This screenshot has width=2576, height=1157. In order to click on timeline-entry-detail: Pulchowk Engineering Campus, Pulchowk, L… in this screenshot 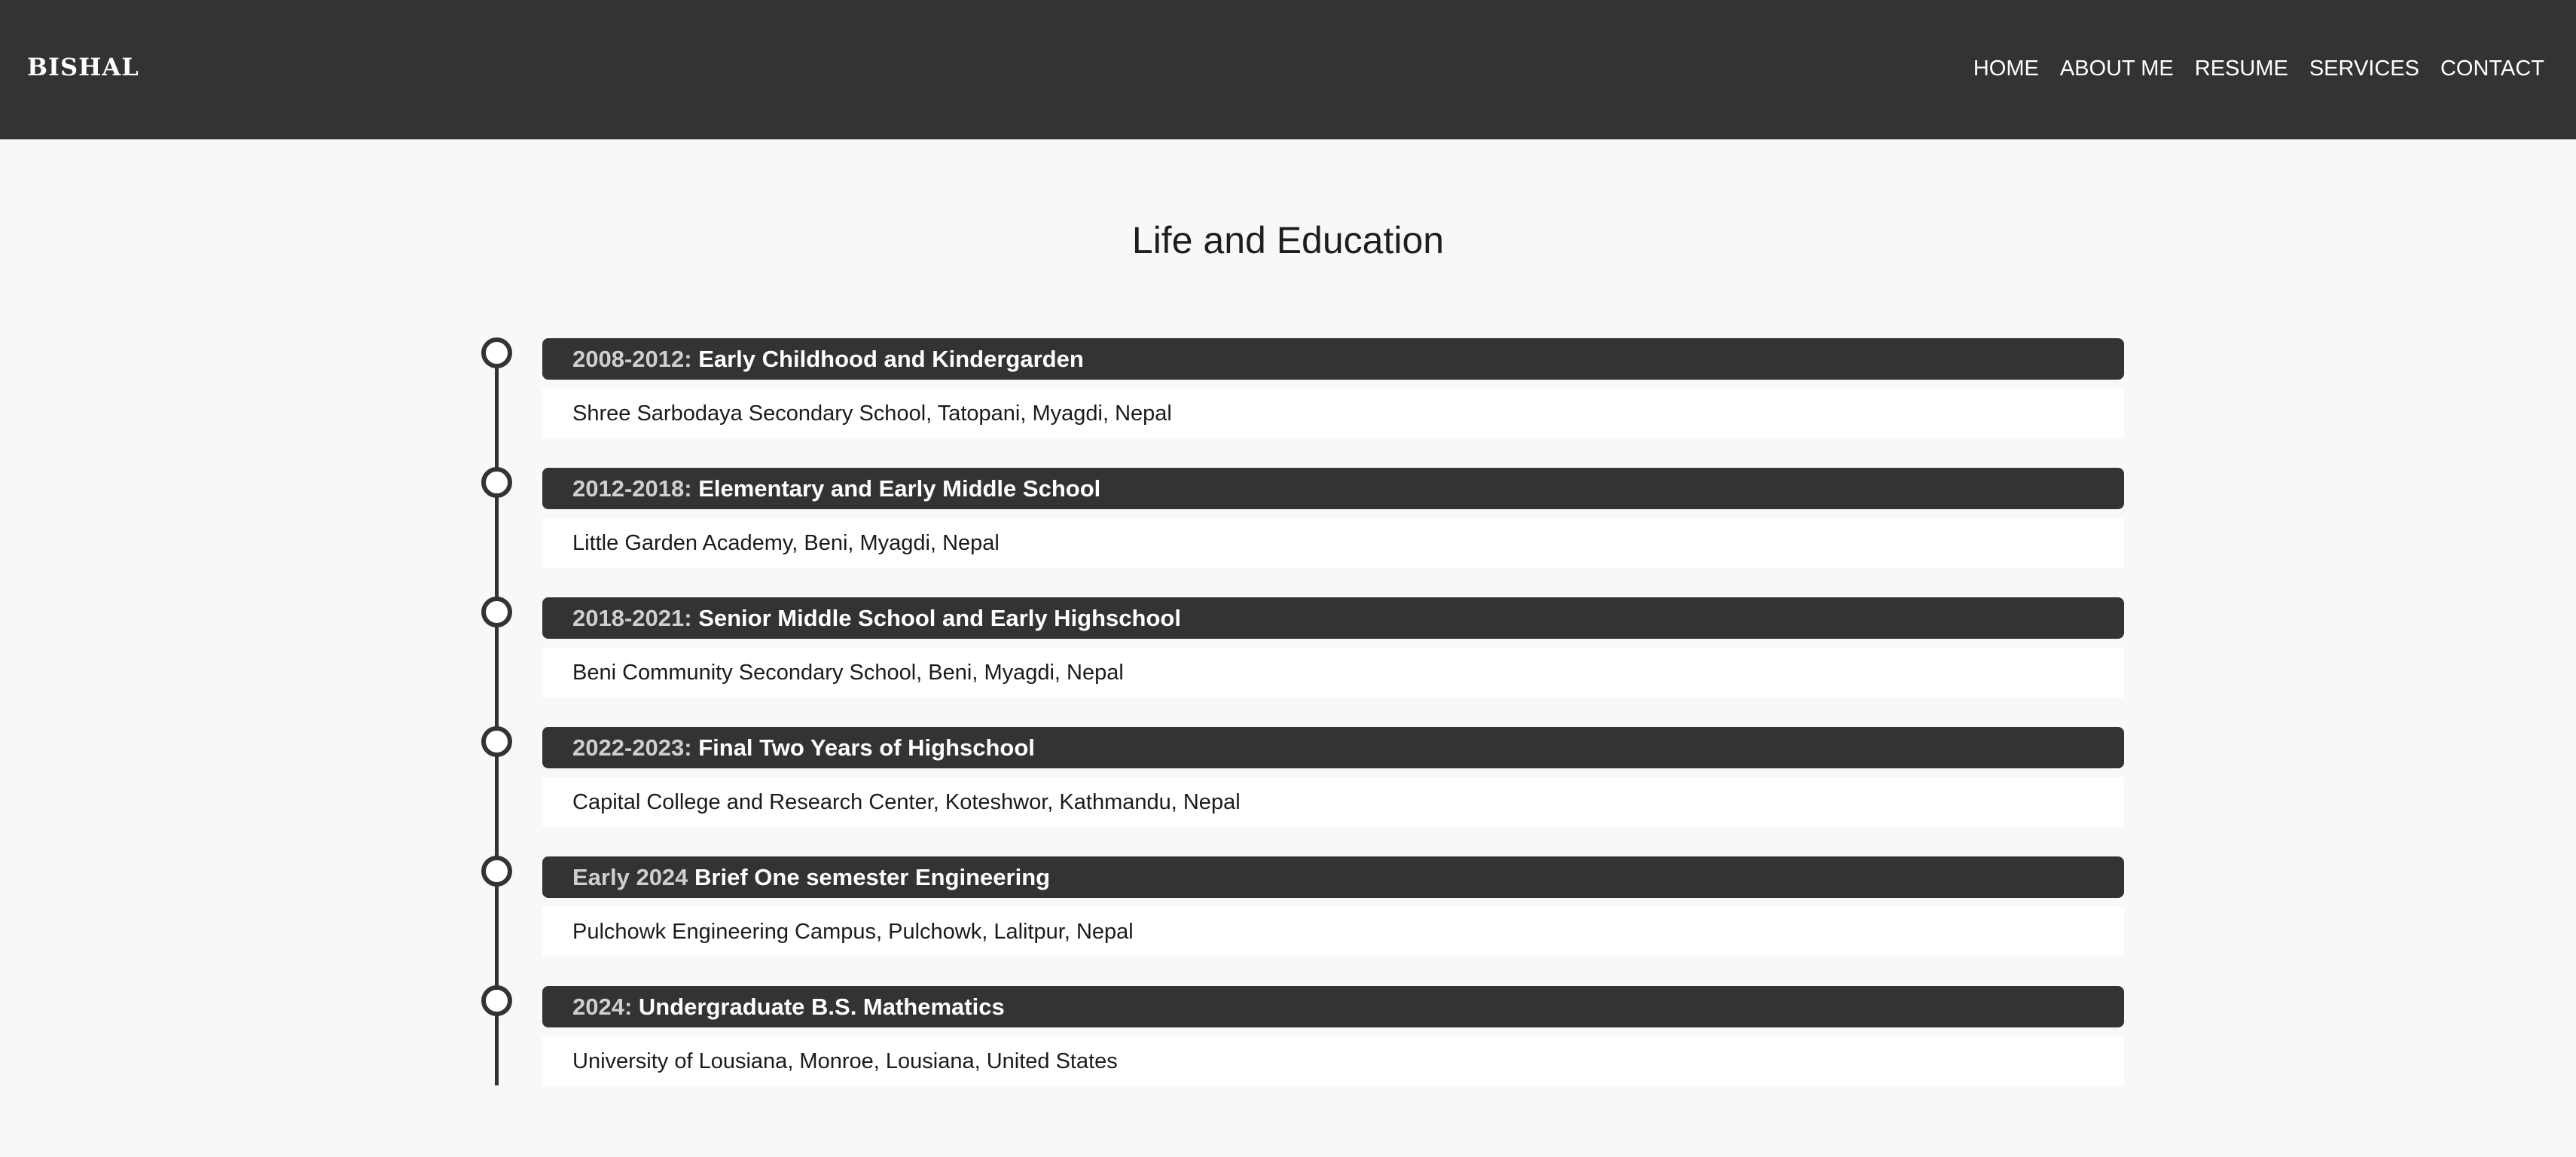, I will do `click(1333, 932)`.